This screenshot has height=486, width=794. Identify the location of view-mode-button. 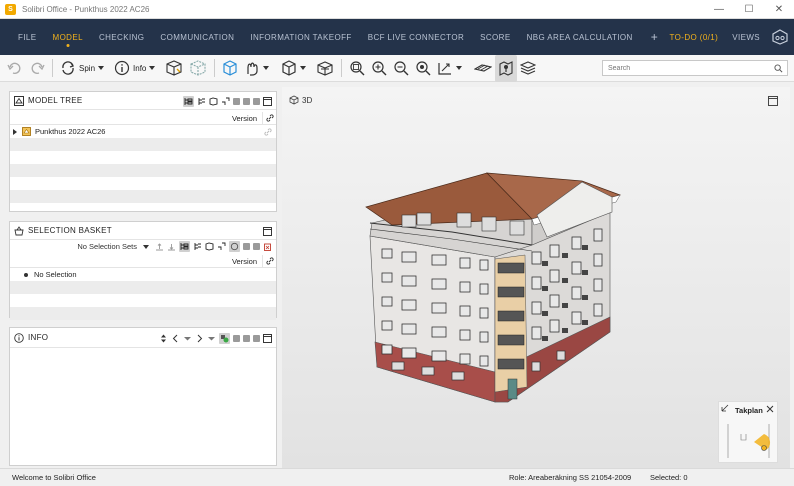
(293, 68).